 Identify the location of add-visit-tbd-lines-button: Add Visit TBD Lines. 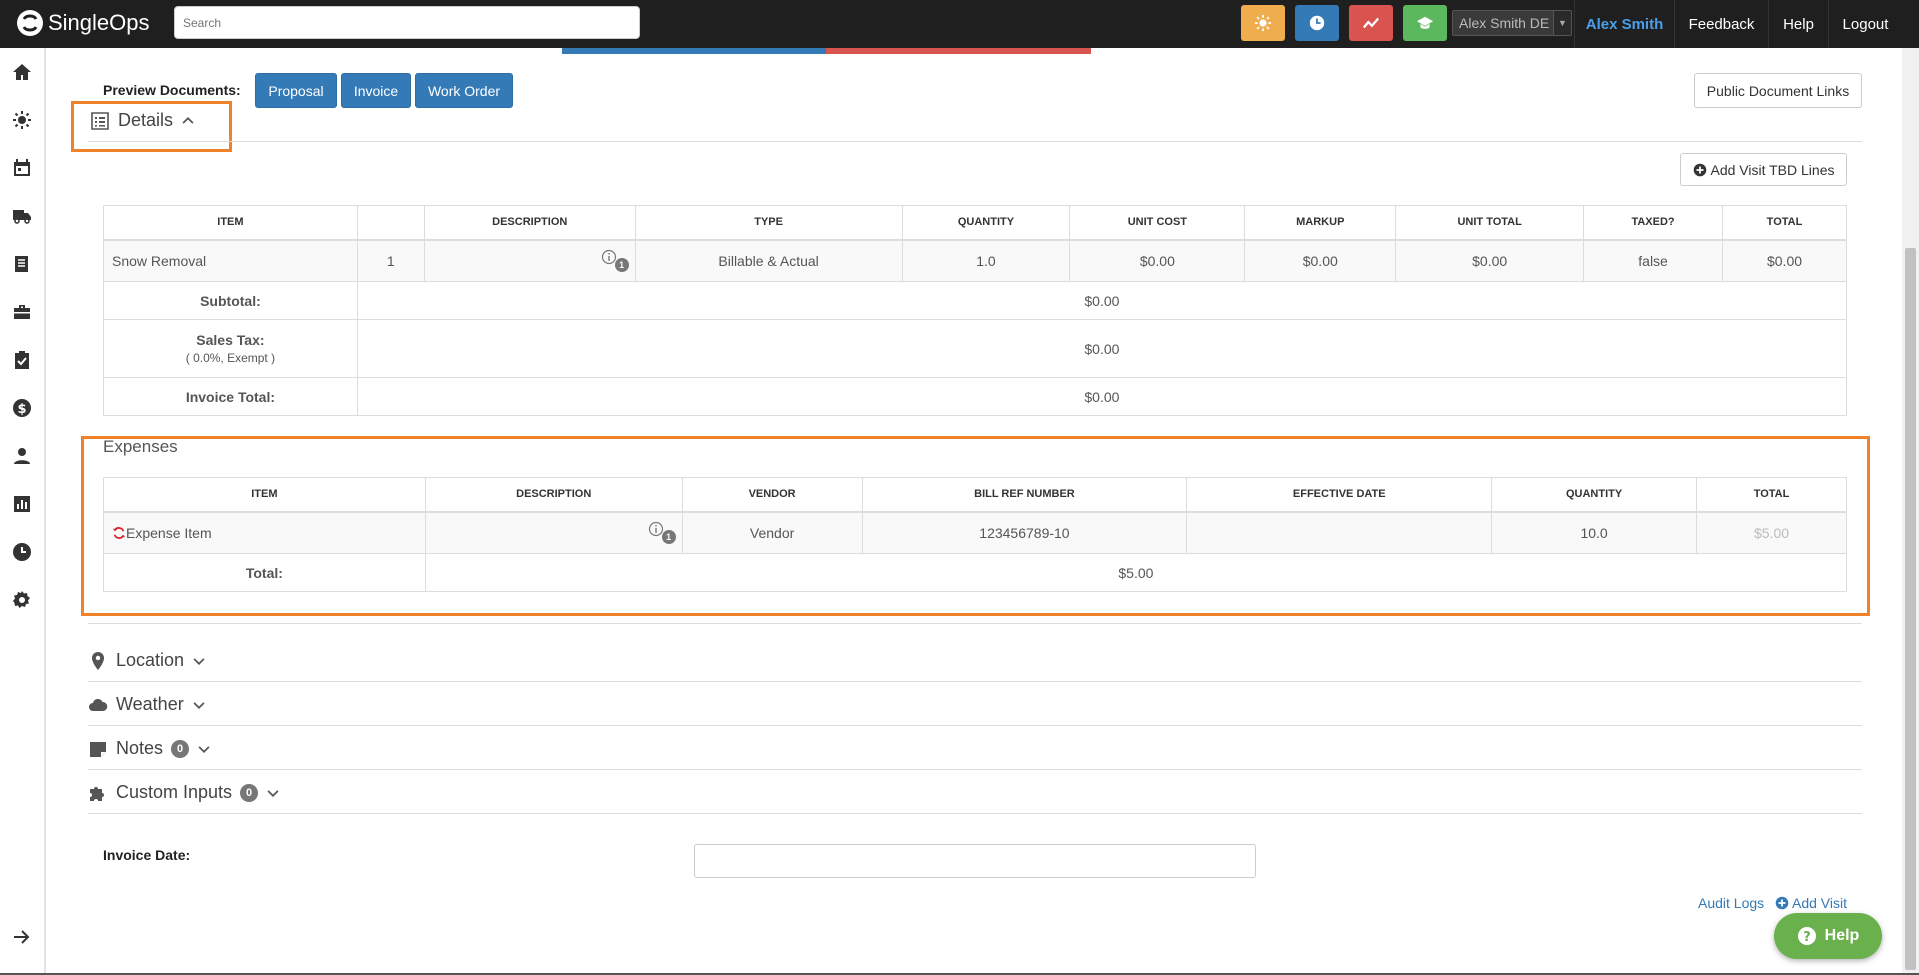
(1763, 169).